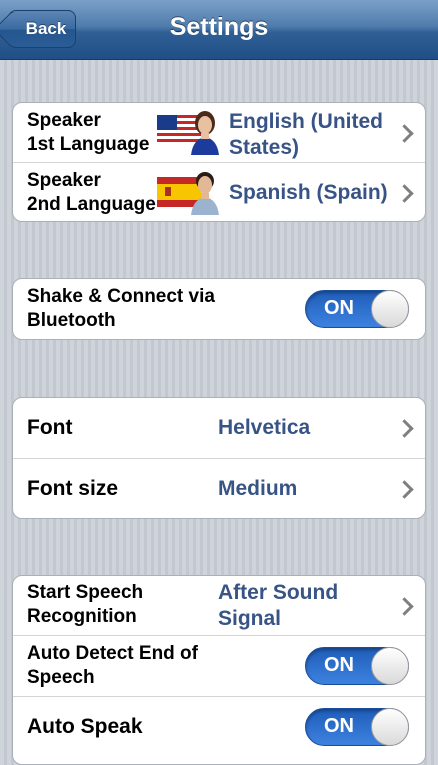  What do you see at coordinates (121, 296) in the screenshot?
I see `label-line: Shake & Connect via` at bounding box center [121, 296].